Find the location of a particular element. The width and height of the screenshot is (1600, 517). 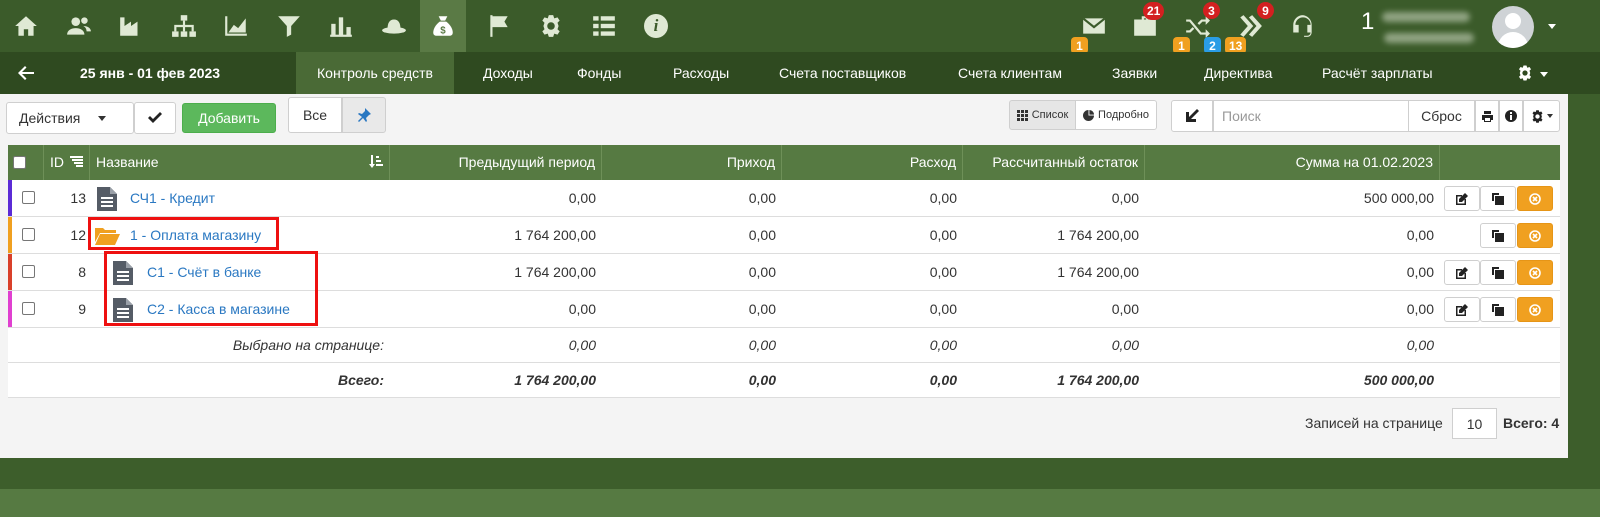

row-sum-on-date: 500 000,00 is located at coordinates (1398, 198).